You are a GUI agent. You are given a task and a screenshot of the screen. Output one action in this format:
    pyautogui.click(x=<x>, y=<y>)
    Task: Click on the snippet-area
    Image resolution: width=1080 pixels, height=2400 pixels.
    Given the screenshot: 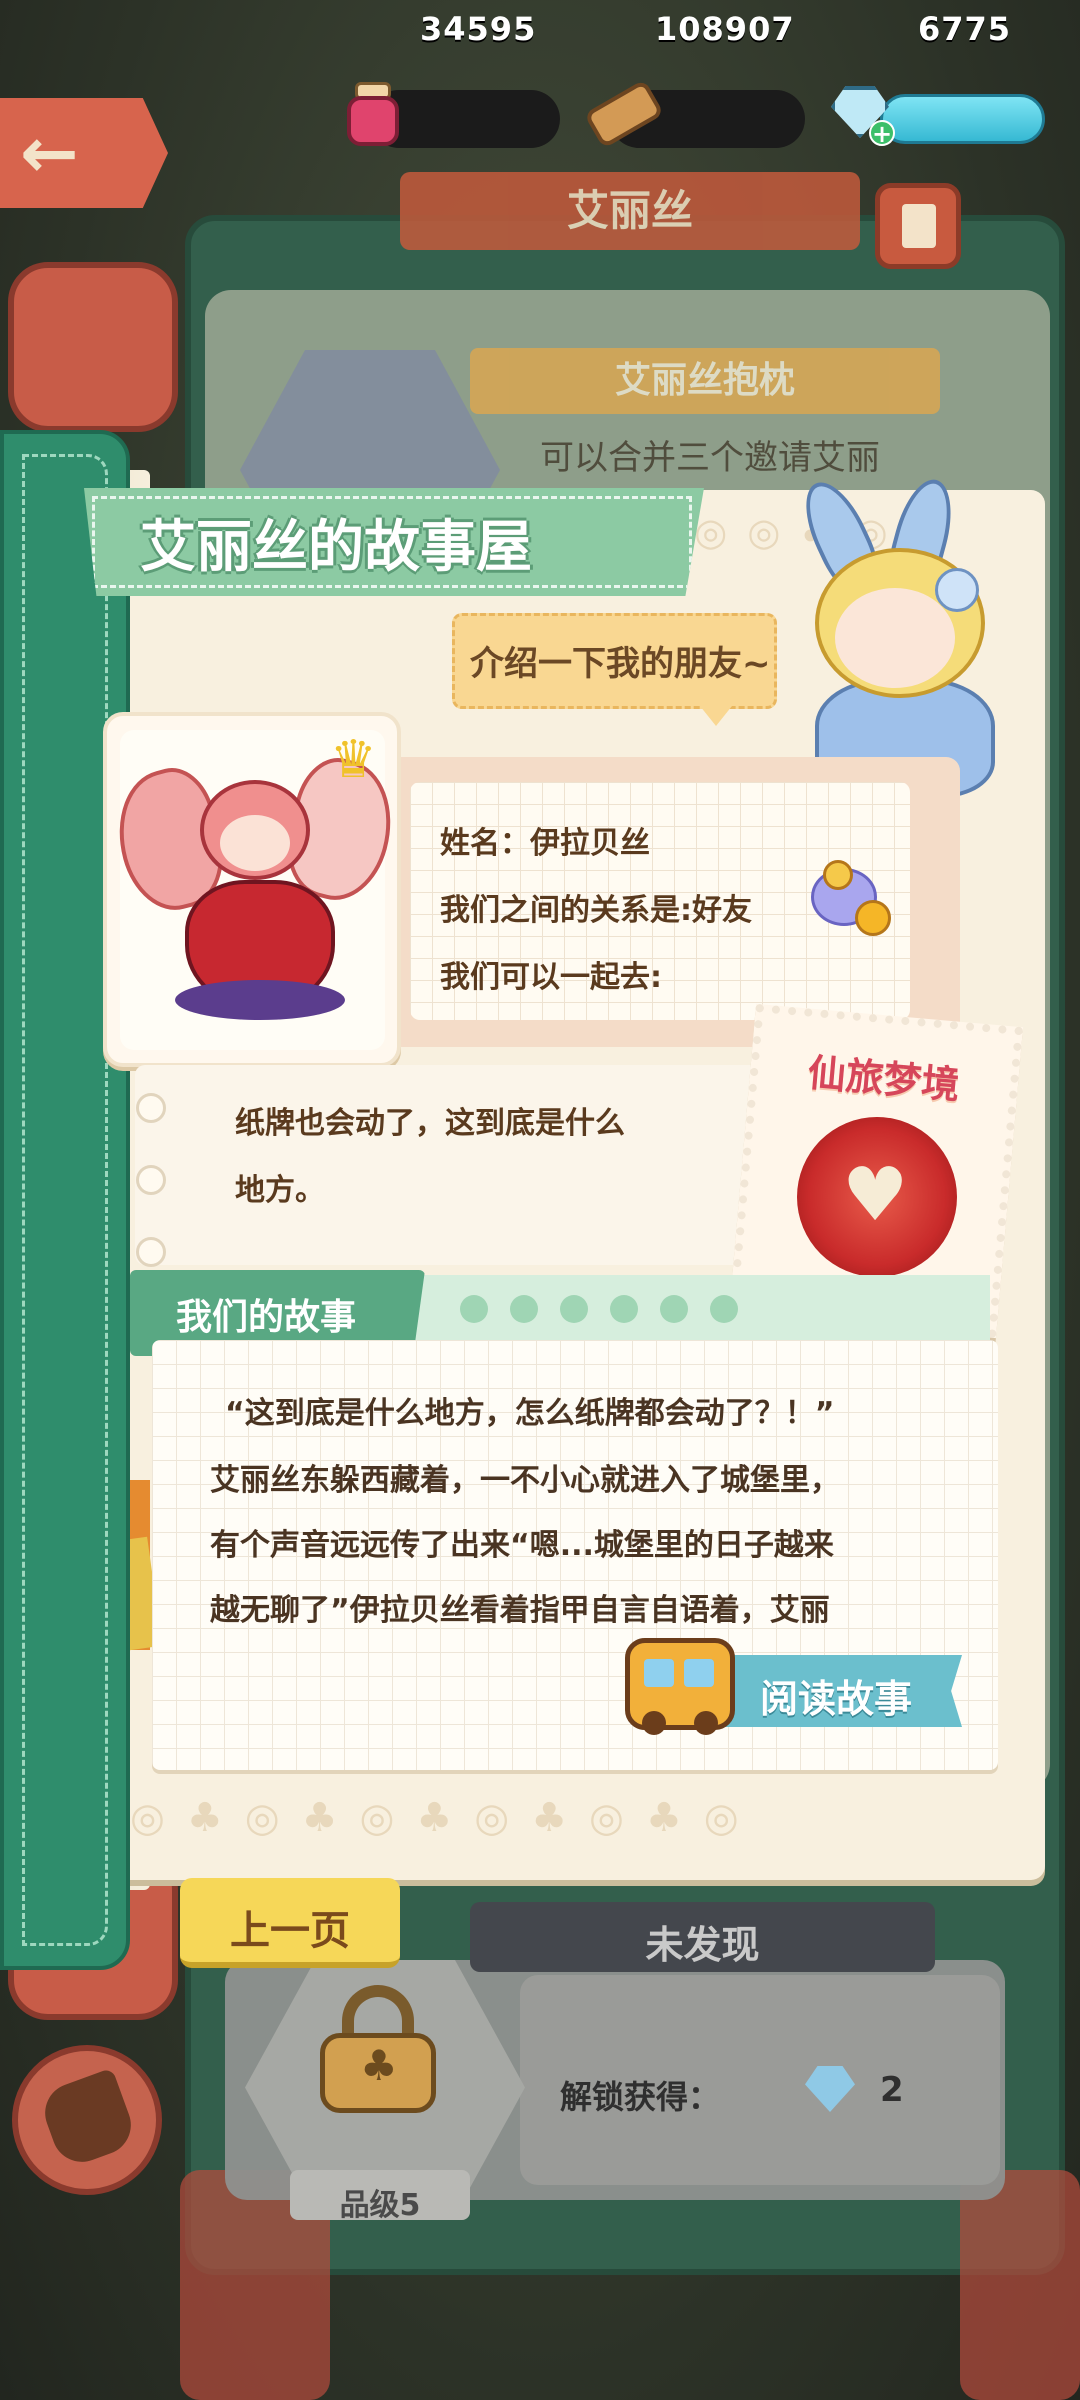 What is the action you would take?
    pyautogui.click(x=460, y=1165)
    